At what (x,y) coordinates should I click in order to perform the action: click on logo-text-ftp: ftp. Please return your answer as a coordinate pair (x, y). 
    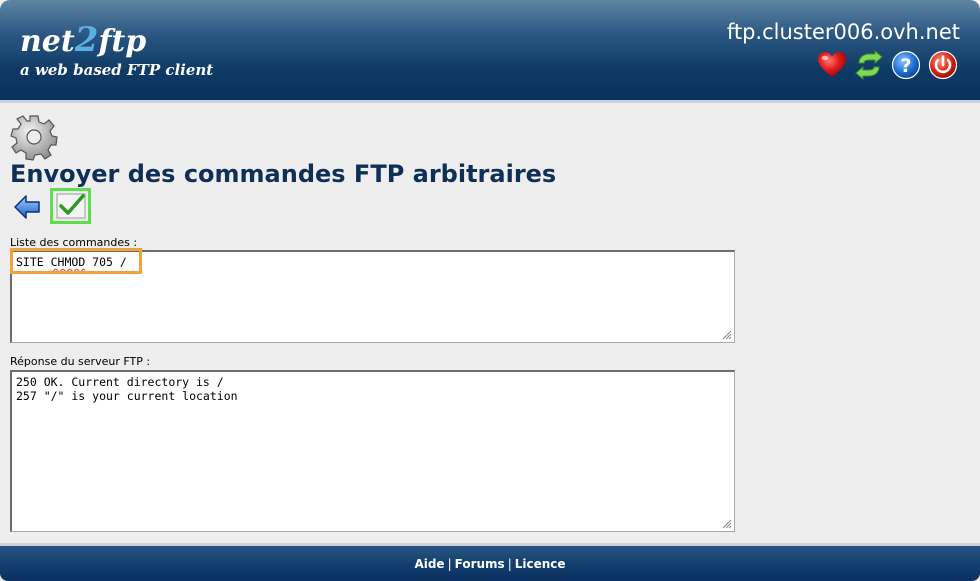
    Looking at the image, I should click on (122, 41).